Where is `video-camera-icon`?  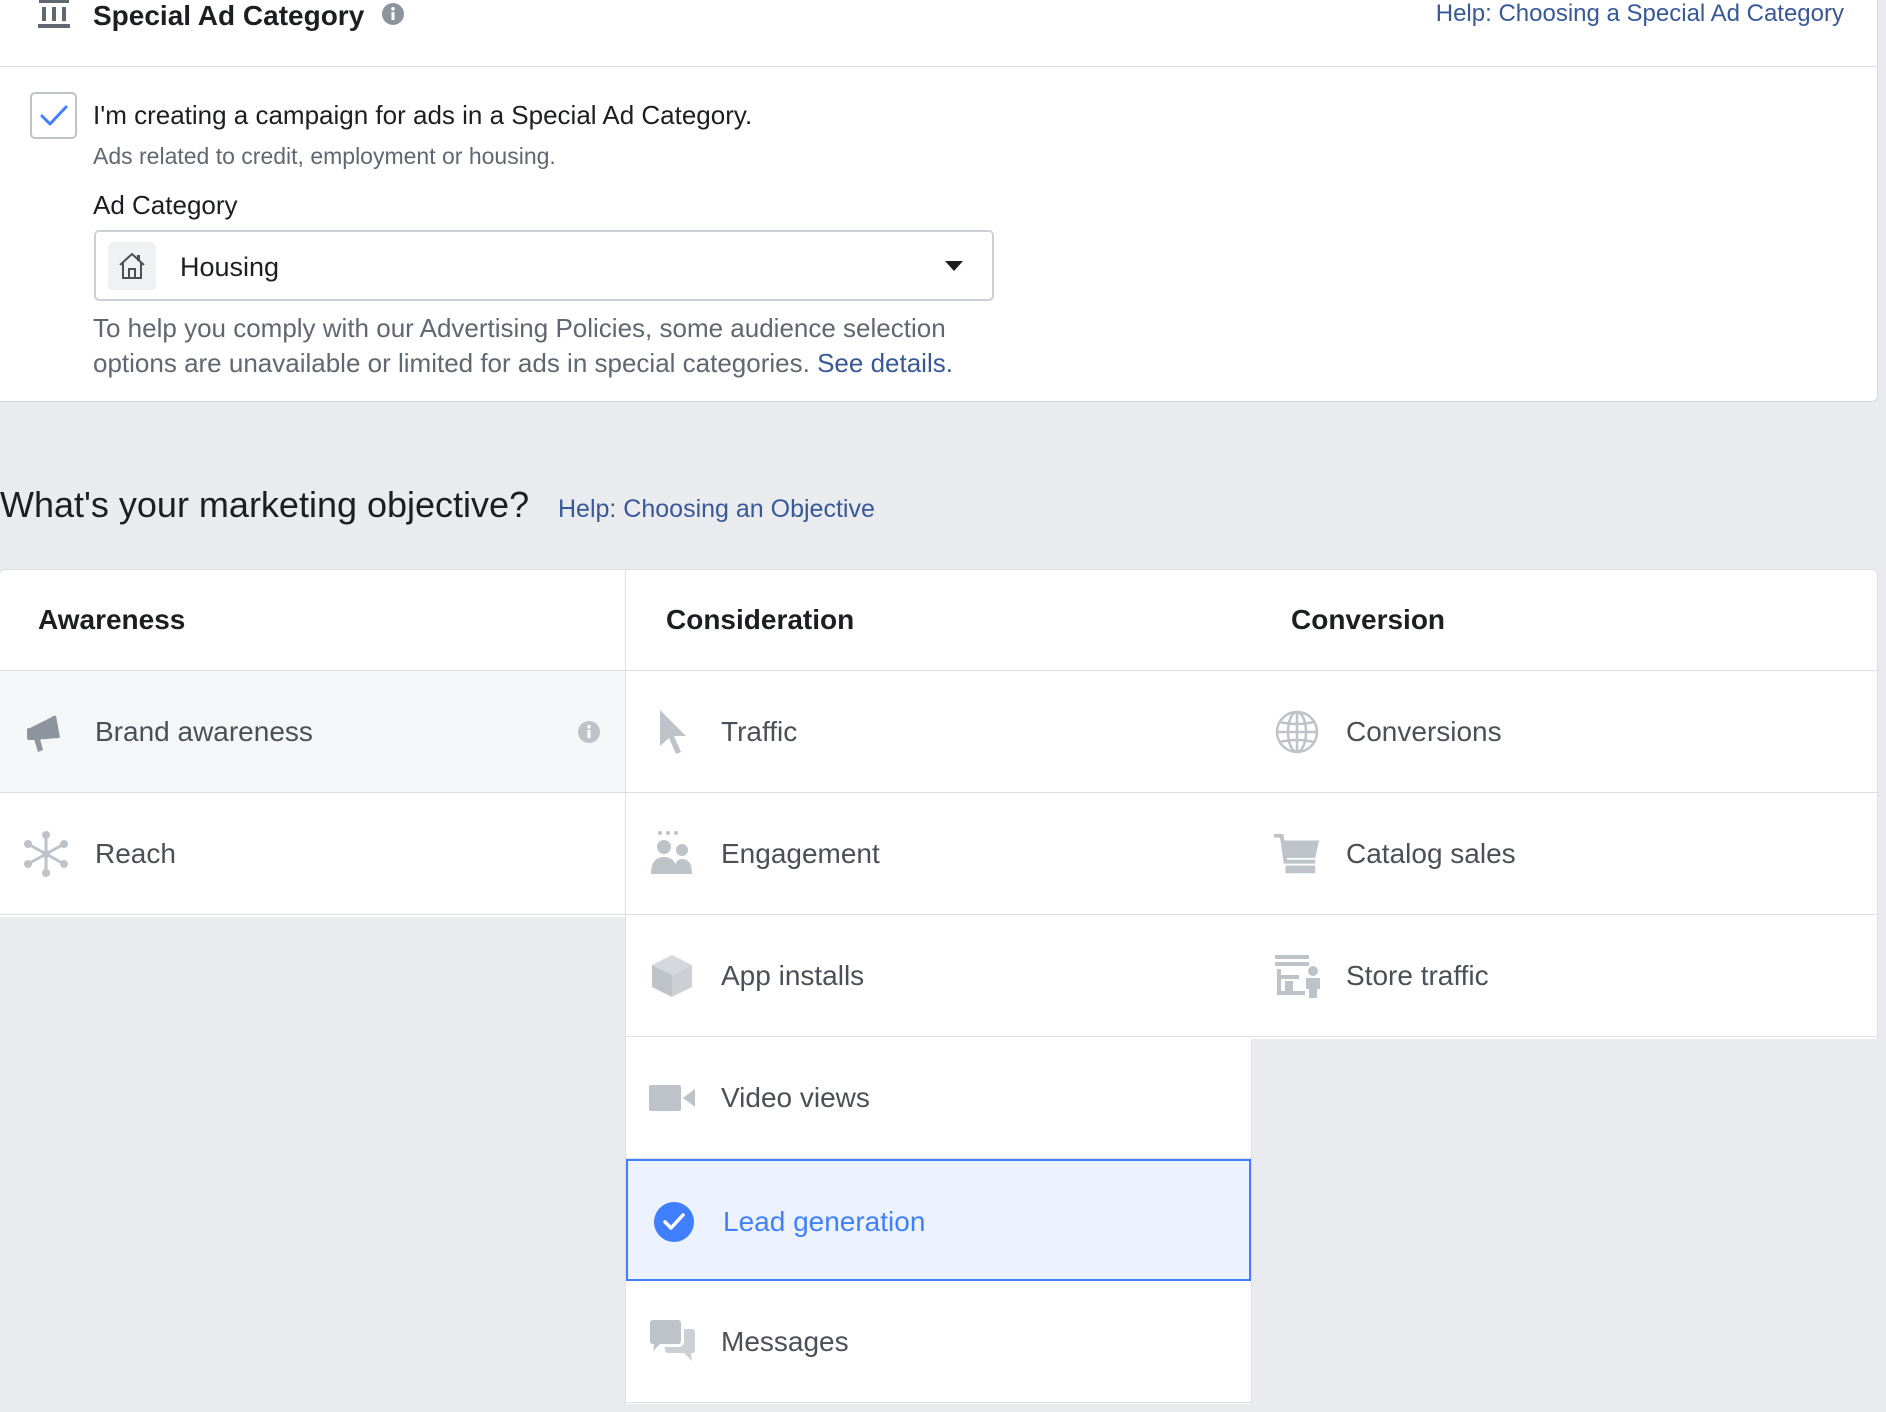
video-camera-icon is located at coordinates (672, 1098).